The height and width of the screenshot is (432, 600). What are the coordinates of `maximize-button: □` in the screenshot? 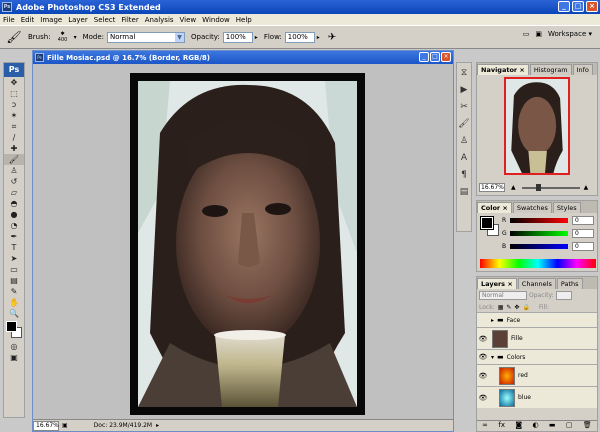 It's located at (578, 6).